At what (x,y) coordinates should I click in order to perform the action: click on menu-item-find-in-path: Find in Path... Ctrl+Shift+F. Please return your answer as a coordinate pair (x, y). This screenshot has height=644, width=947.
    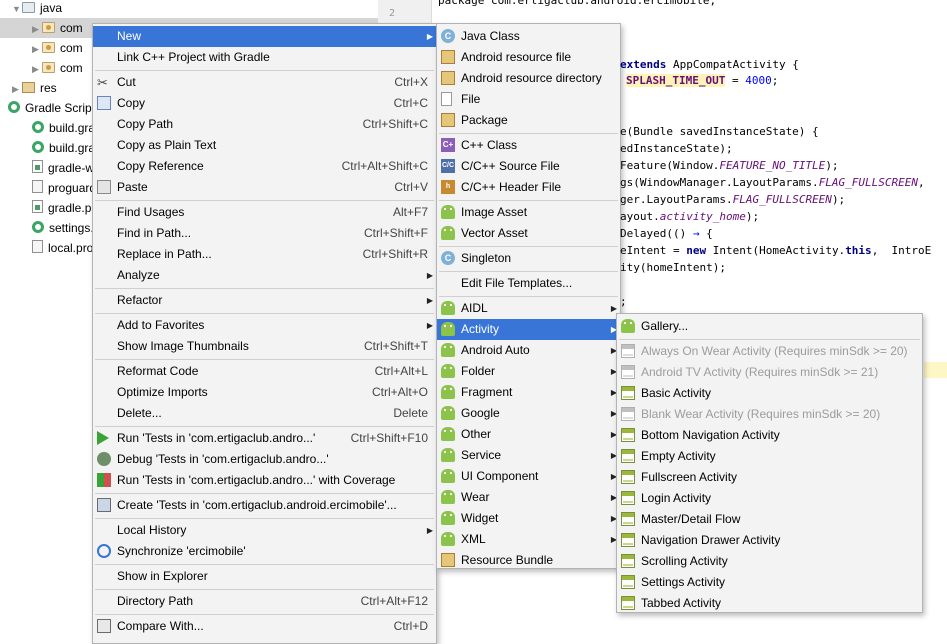
    Looking at the image, I should click on (264, 233).